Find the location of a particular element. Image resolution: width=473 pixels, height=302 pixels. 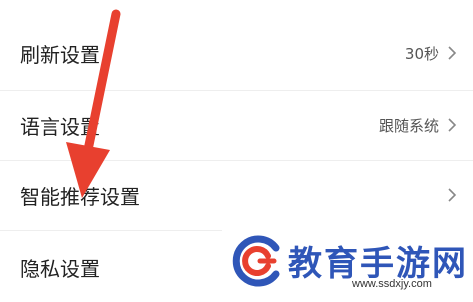

settings-row-label: 智能推荐设置 is located at coordinates (80, 196).